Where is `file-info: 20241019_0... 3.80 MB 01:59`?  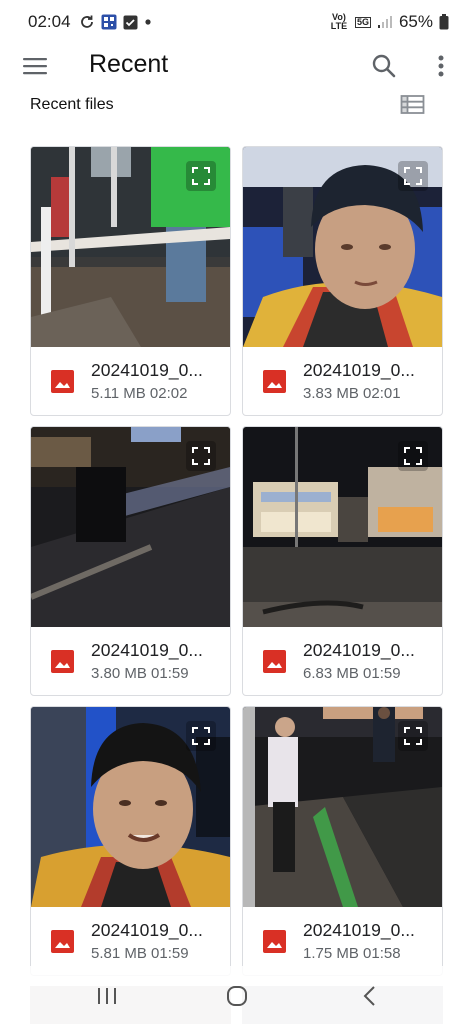
file-info: 20241019_0... 3.80 MB 01:59 is located at coordinates (130, 661).